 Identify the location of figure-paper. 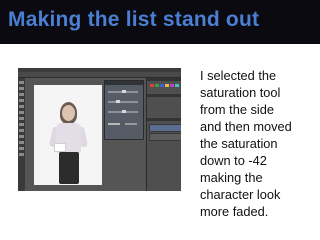
(60, 147).